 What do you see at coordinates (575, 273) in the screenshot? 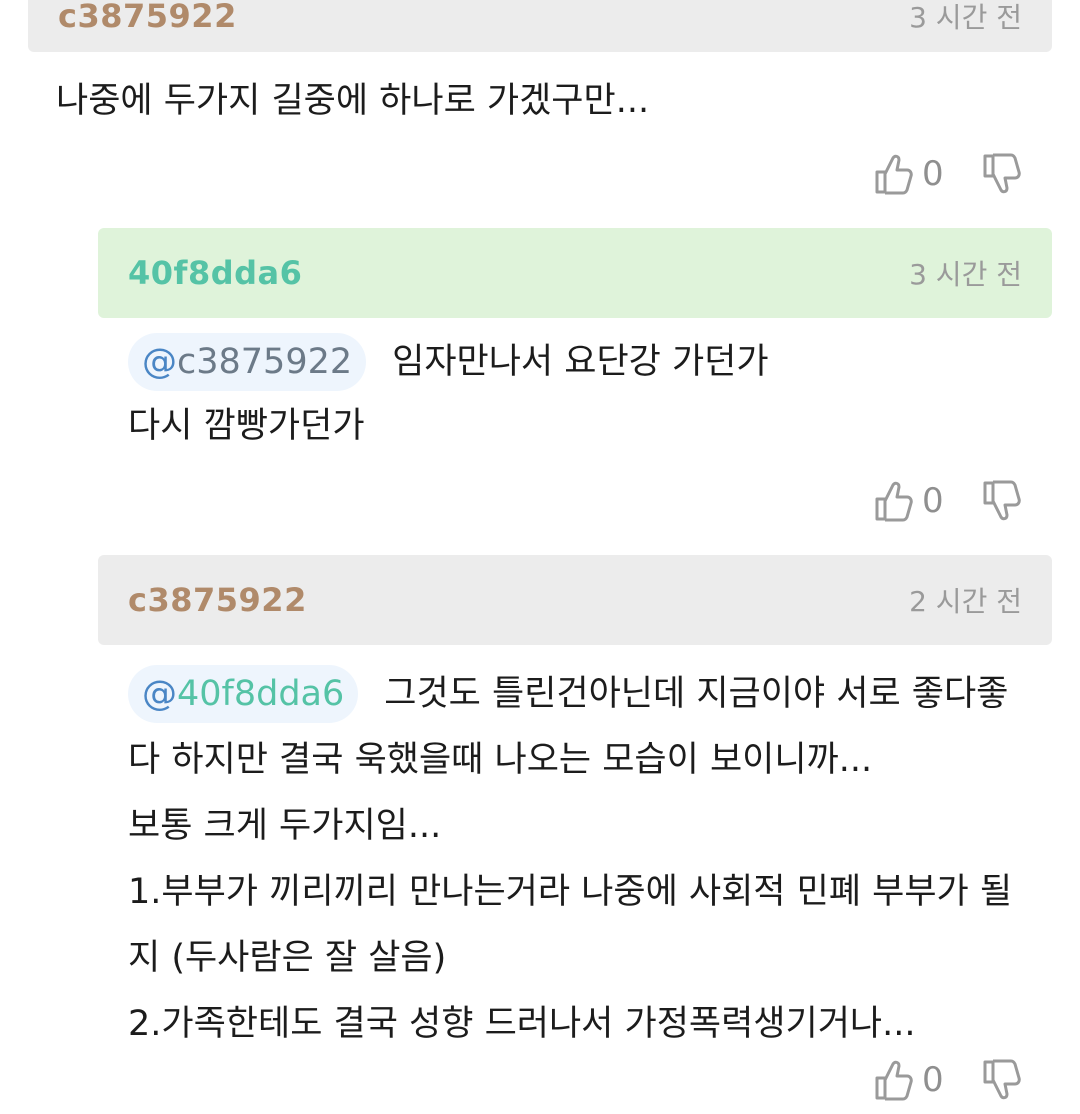
I see `comment-header: 40f8dda6 3 시간 전` at bounding box center [575, 273].